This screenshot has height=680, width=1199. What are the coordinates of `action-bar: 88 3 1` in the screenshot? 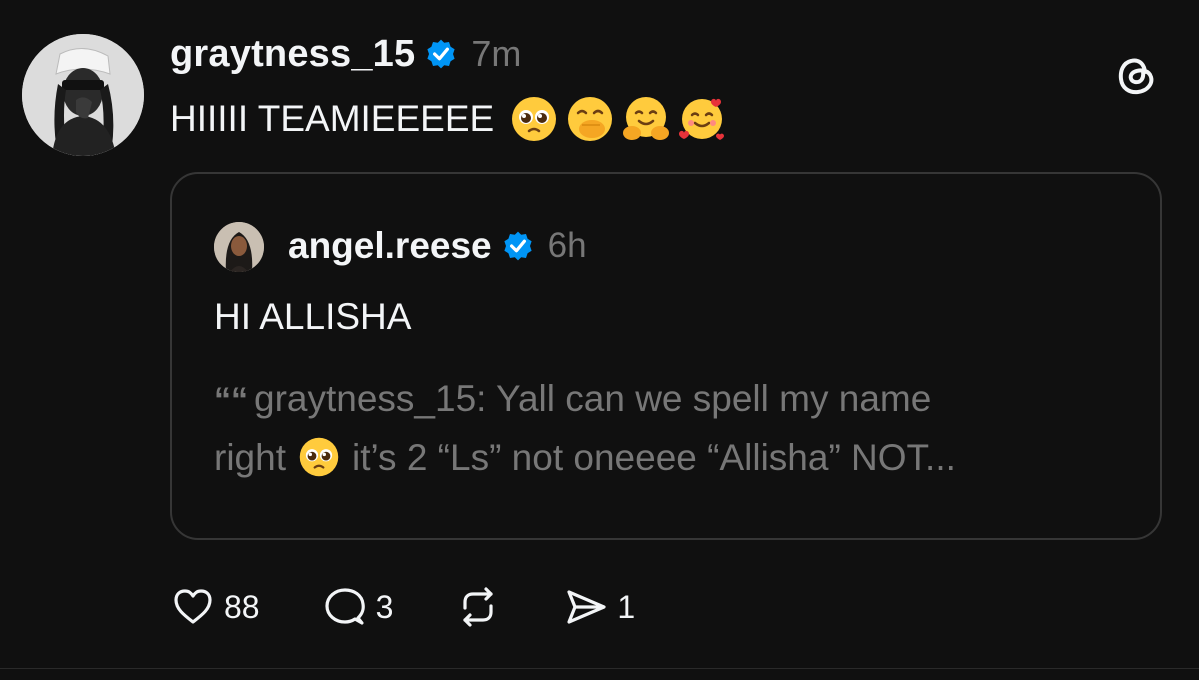 It's located at (402, 607).